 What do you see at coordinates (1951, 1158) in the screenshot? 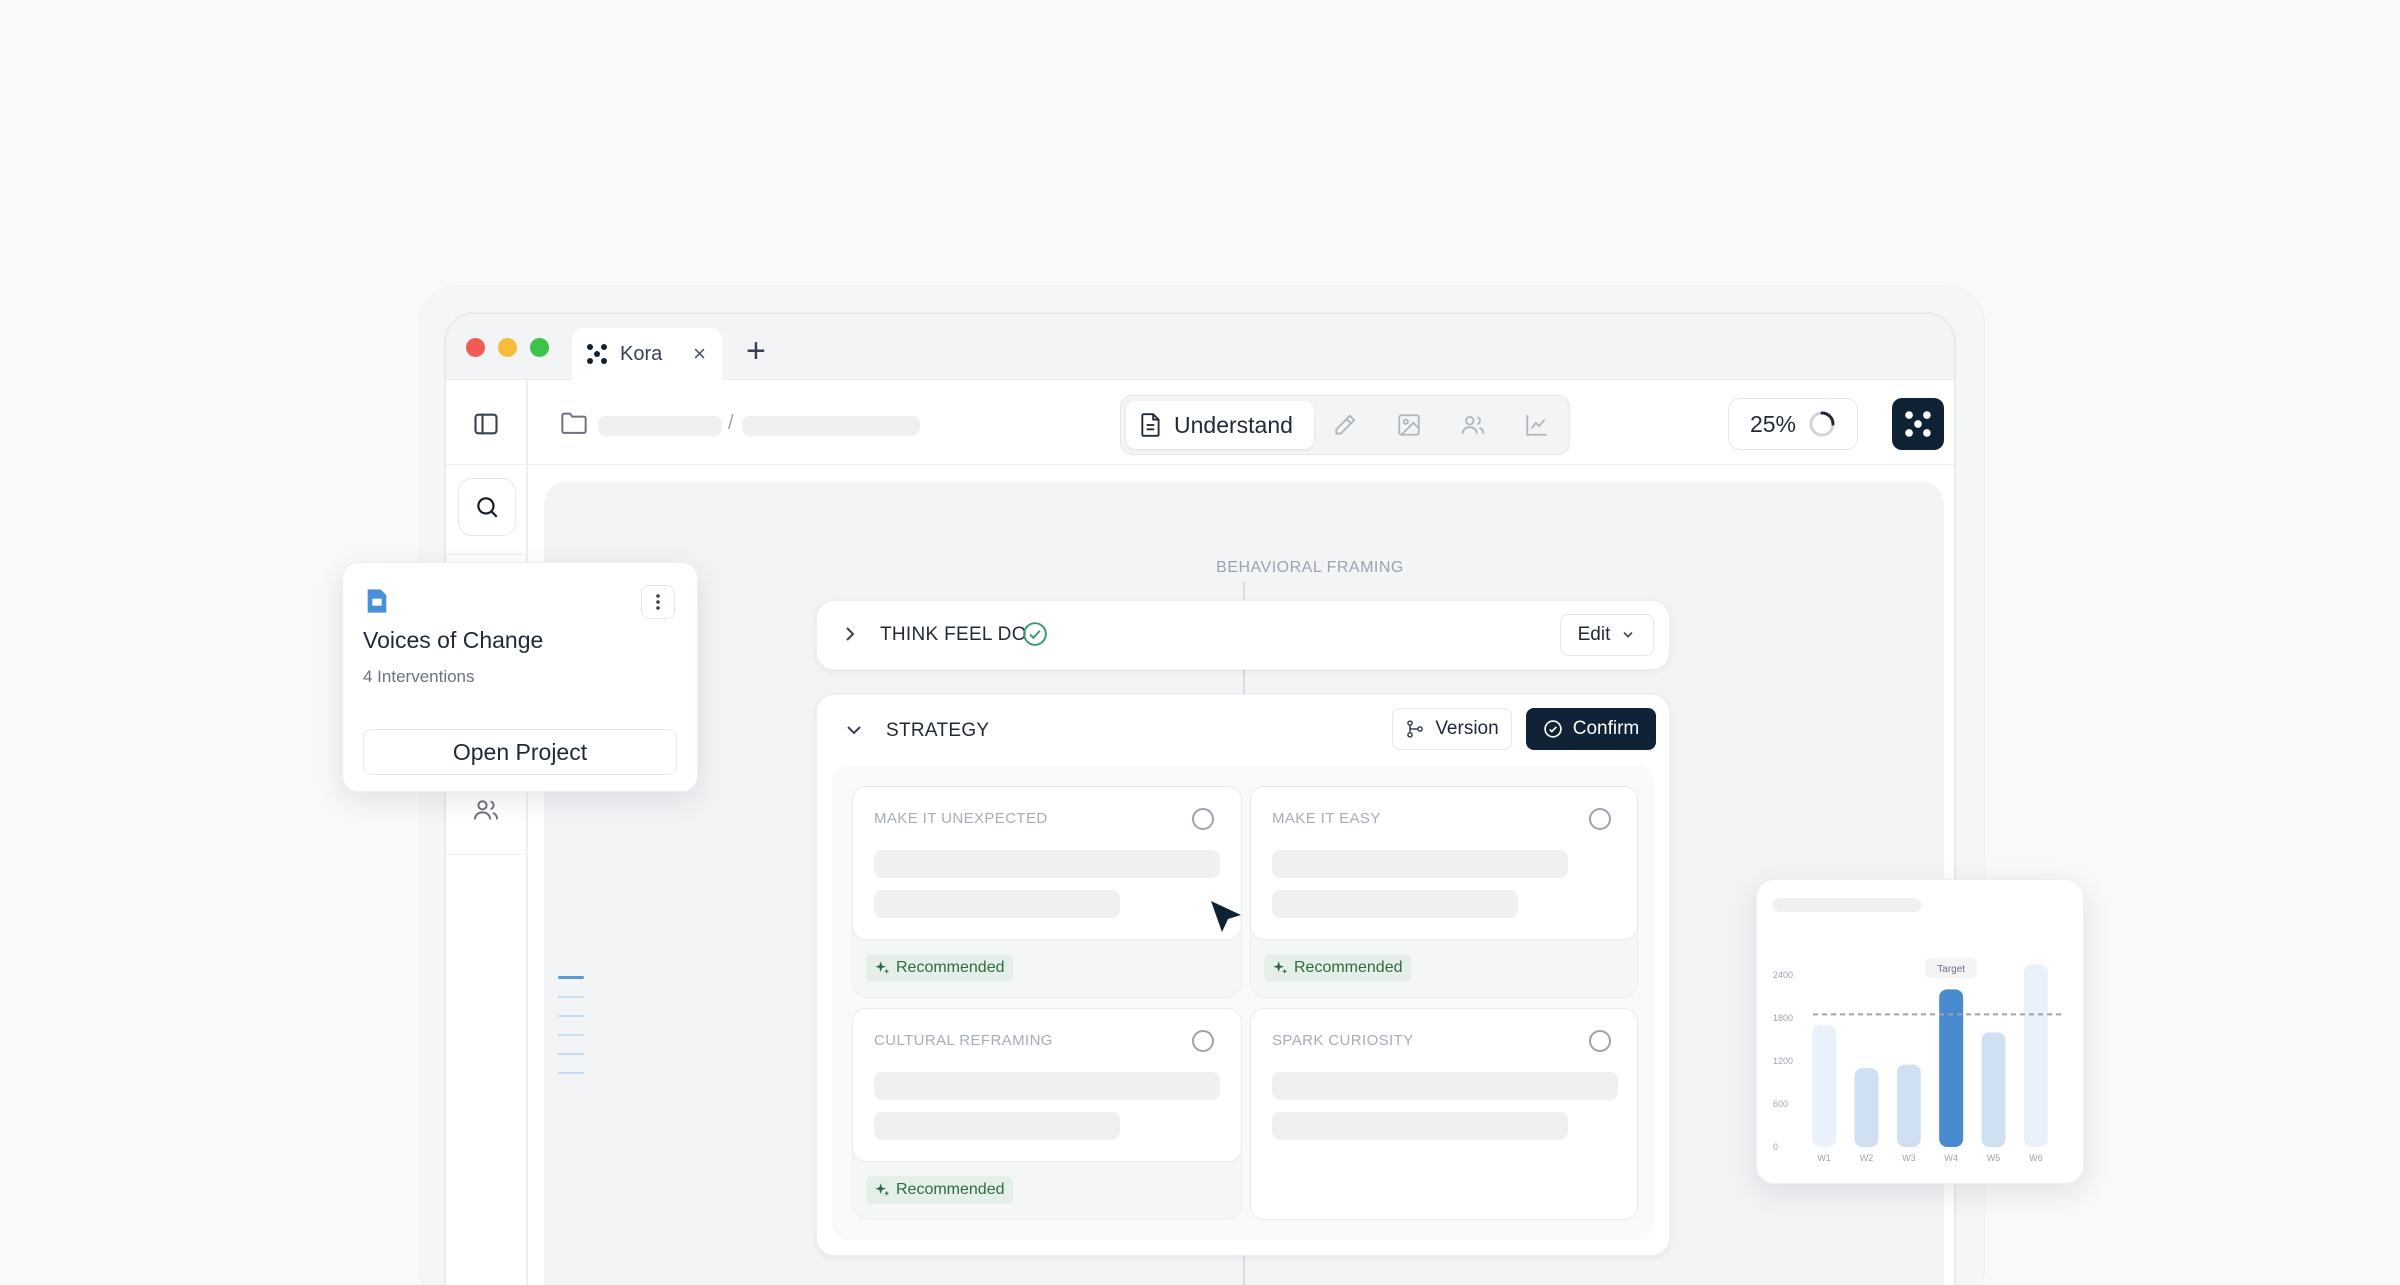
I see `x-tick-label: W4` at bounding box center [1951, 1158].